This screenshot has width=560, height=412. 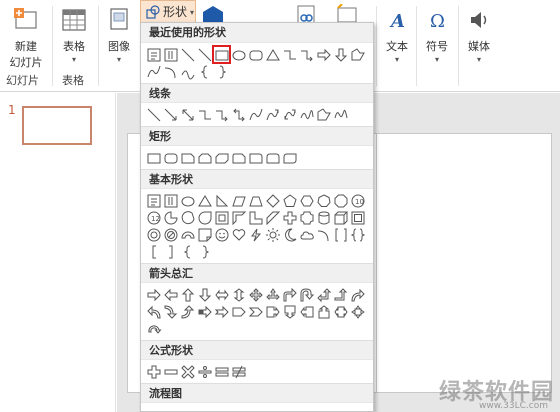 What do you see at coordinates (153, 371) in the screenshot?
I see `shape-plus-icon` at bounding box center [153, 371].